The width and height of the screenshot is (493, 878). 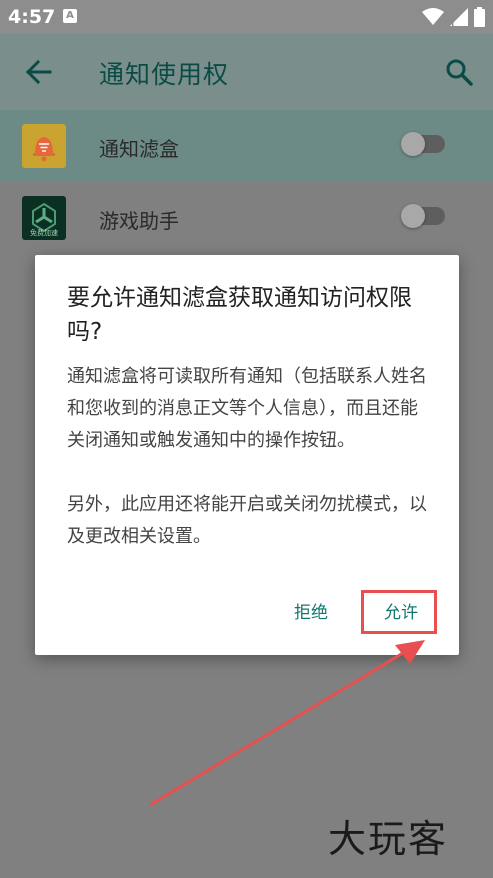 I want to click on game-helper-icon-text: 免费加速, so click(x=44, y=233).